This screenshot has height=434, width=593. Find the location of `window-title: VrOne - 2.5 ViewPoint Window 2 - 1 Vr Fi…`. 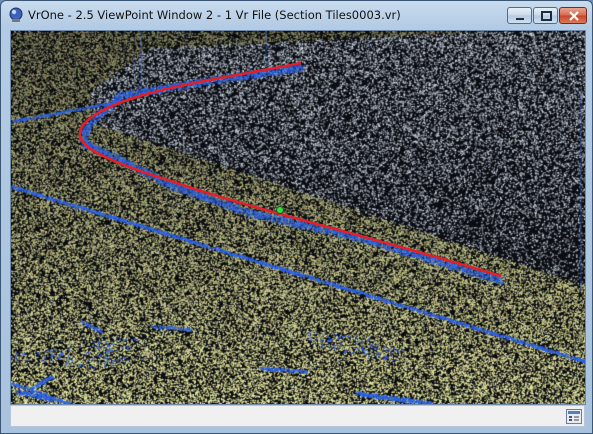

window-title: VrOne - 2.5 ViewPoint Window 2 - 1 Vr Fi… is located at coordinates (214, 15).